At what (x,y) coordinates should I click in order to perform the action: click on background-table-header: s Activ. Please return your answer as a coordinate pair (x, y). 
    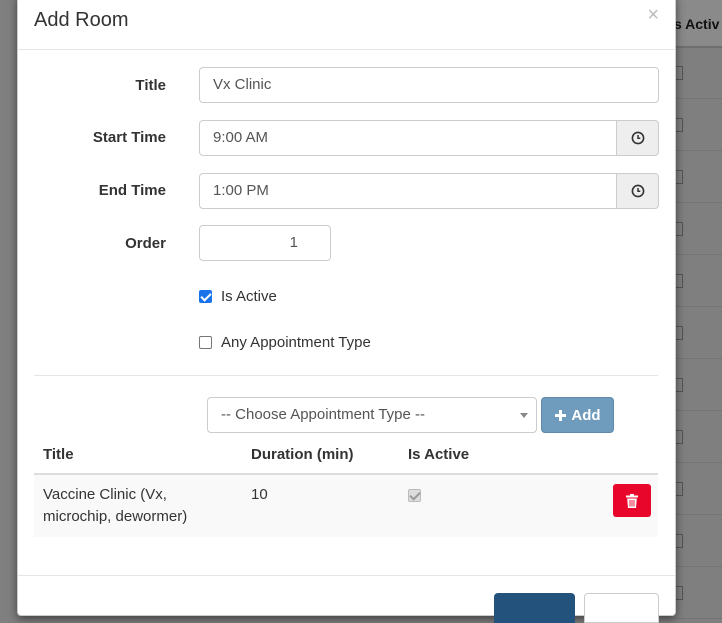
    Looking at the image, I should click on (698, 24).